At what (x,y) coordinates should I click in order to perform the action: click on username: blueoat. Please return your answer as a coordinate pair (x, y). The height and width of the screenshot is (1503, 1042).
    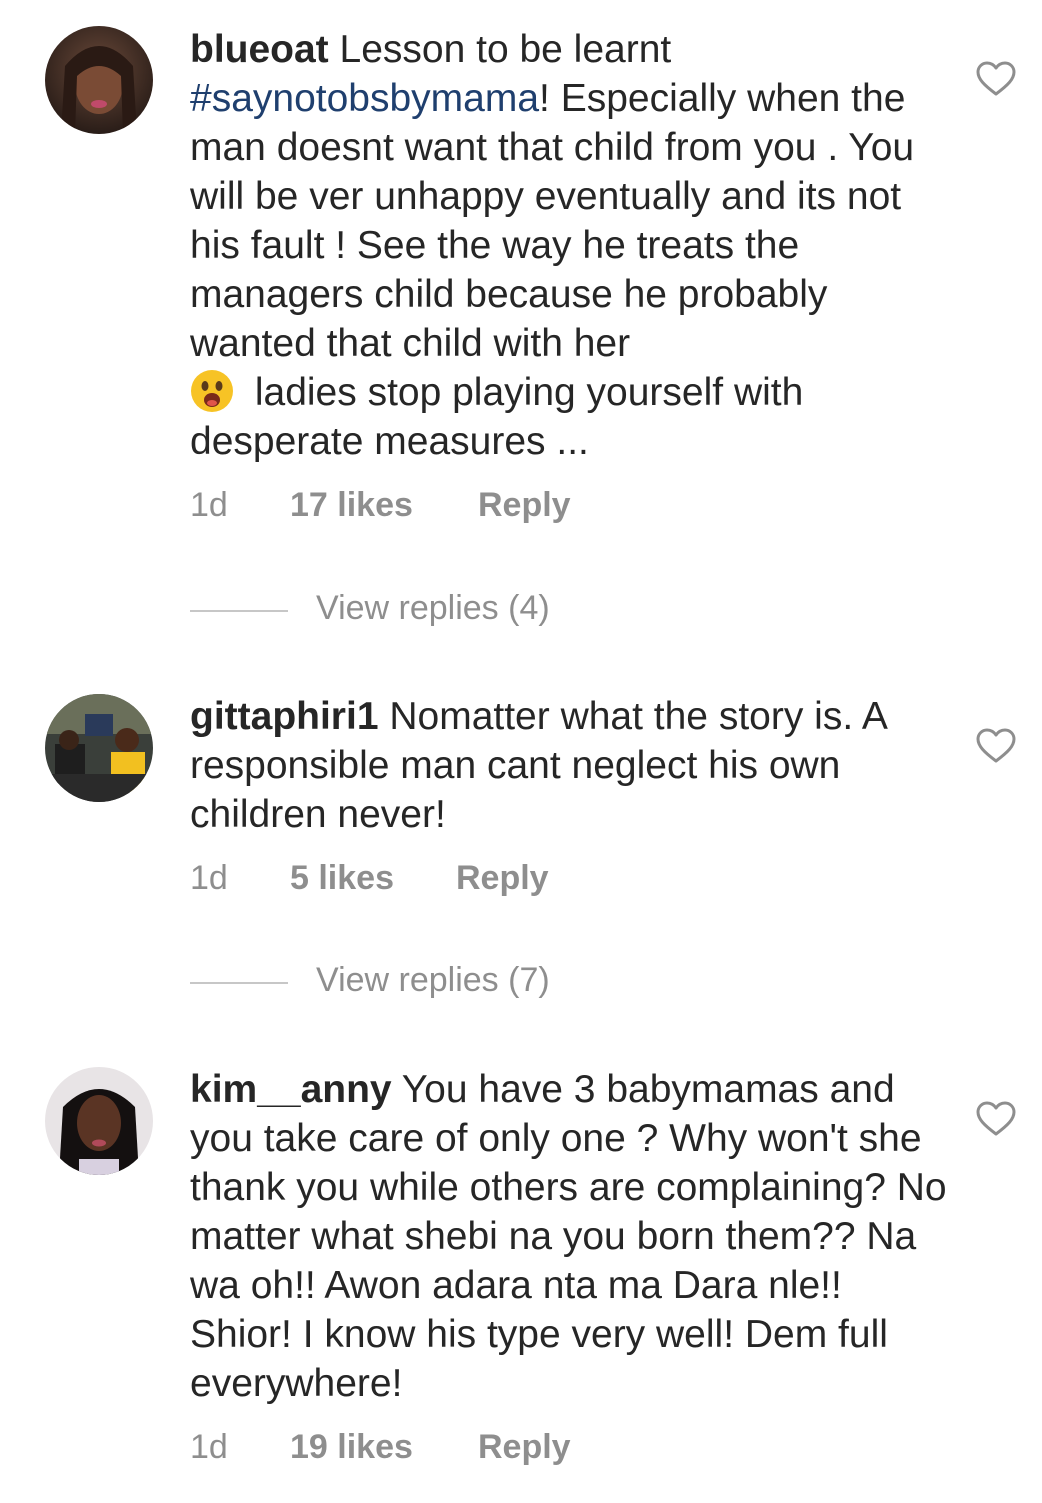
    Looking at the image, I should click on (259, 49).